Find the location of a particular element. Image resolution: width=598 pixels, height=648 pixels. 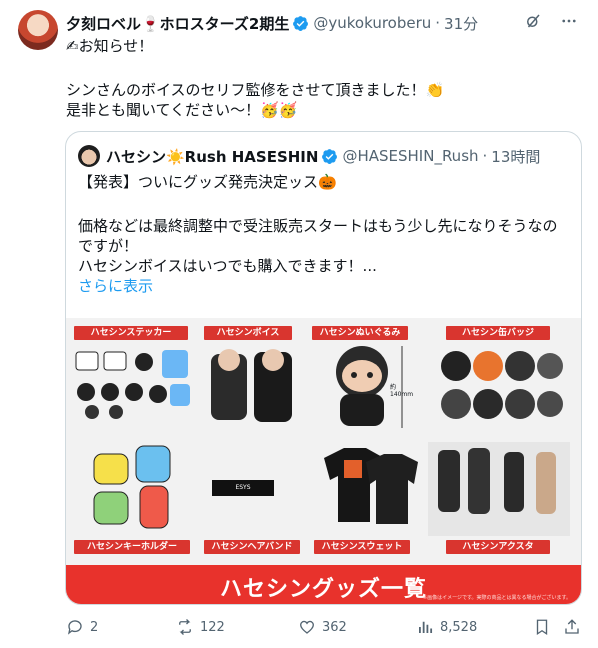

bookmark-button is located at coordinates (542, 627).